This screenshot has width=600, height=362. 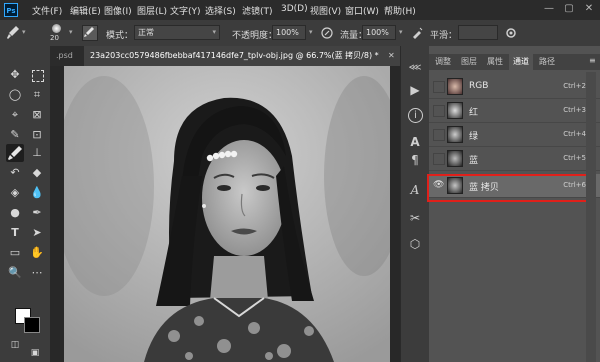 I want to click on marquee-tool-icon, so click(x=37, y=75).